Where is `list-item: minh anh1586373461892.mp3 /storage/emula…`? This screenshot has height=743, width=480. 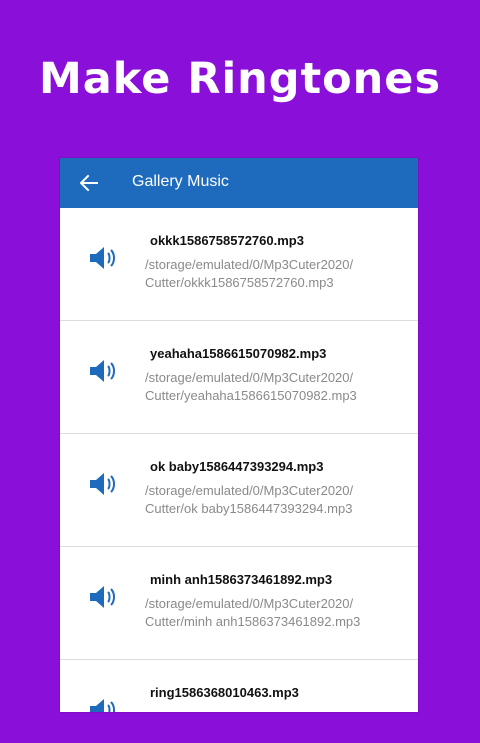 list-item: minh anh1586373461892.mp3 /storage/emula… is located at coordinates (239, 603).